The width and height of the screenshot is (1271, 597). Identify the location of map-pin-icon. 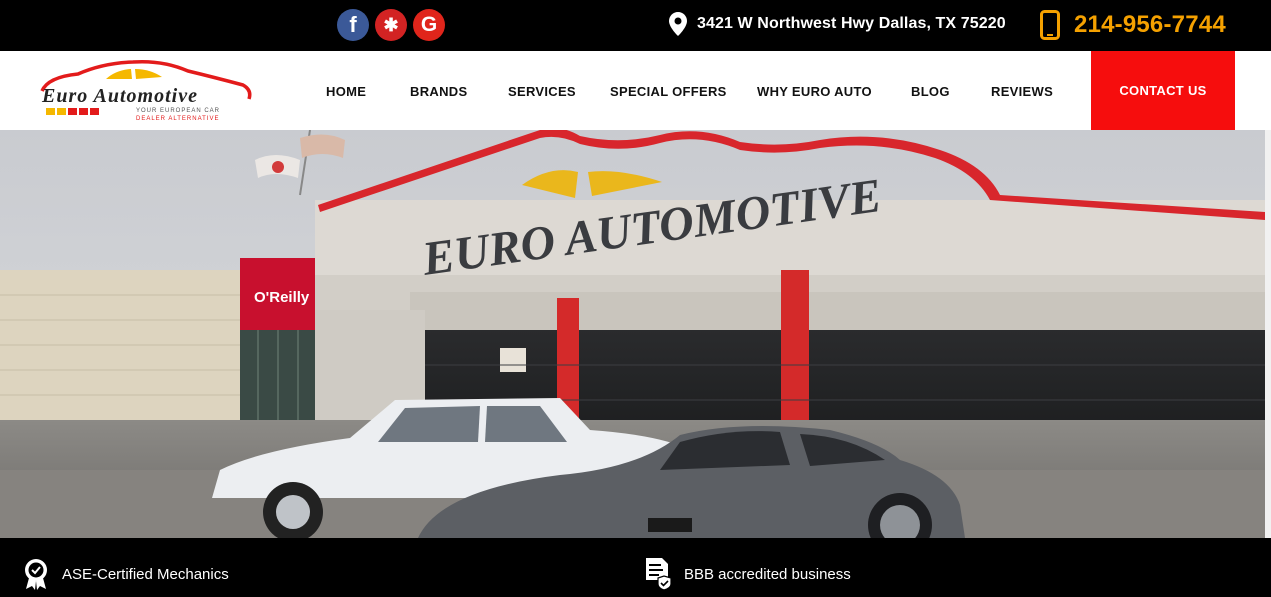
(678, 24).